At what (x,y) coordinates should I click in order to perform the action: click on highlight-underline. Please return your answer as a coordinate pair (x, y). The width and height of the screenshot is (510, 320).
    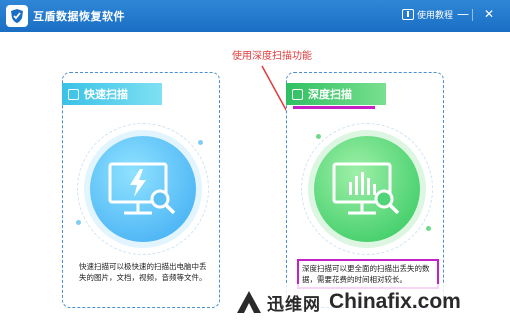
    Looking at the image, I should click on (334, 107).